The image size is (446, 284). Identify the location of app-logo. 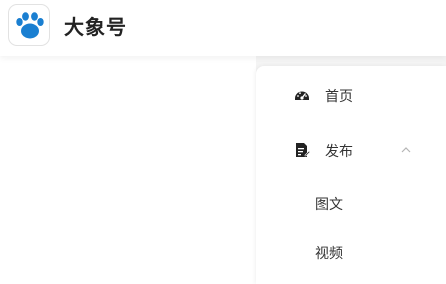
(29, 25).